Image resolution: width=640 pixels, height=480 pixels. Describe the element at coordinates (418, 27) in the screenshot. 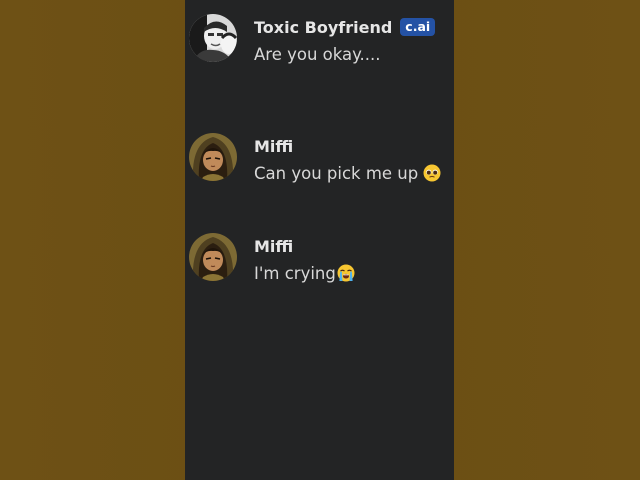

I see `cai-badge: c.ai` at that location.